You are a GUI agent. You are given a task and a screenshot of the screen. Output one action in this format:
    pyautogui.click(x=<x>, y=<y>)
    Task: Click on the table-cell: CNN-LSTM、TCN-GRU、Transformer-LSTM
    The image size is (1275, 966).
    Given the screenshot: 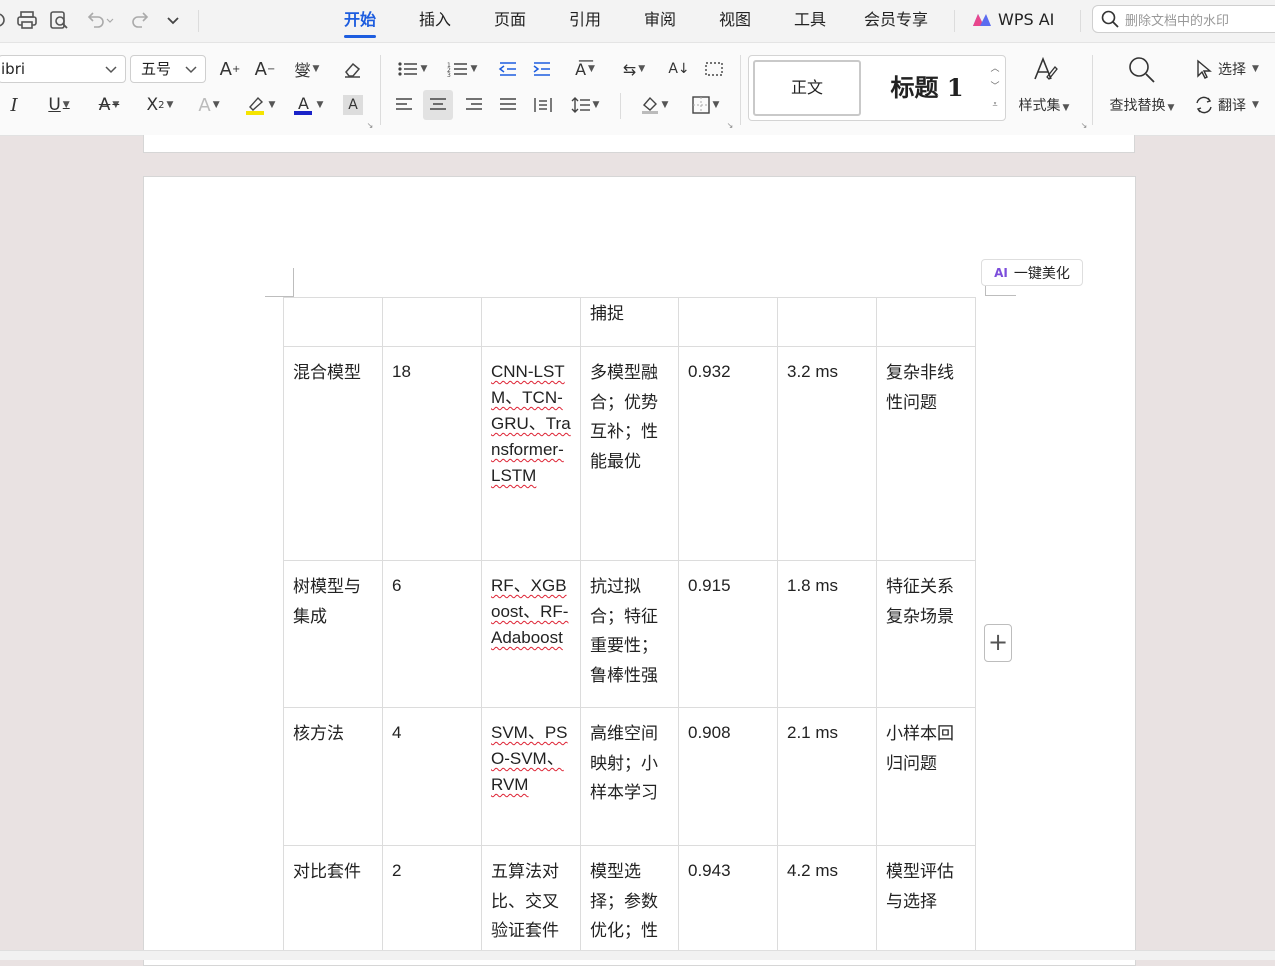 What is the action you would take?
    pyautogui.click(x=531, y=453)
    